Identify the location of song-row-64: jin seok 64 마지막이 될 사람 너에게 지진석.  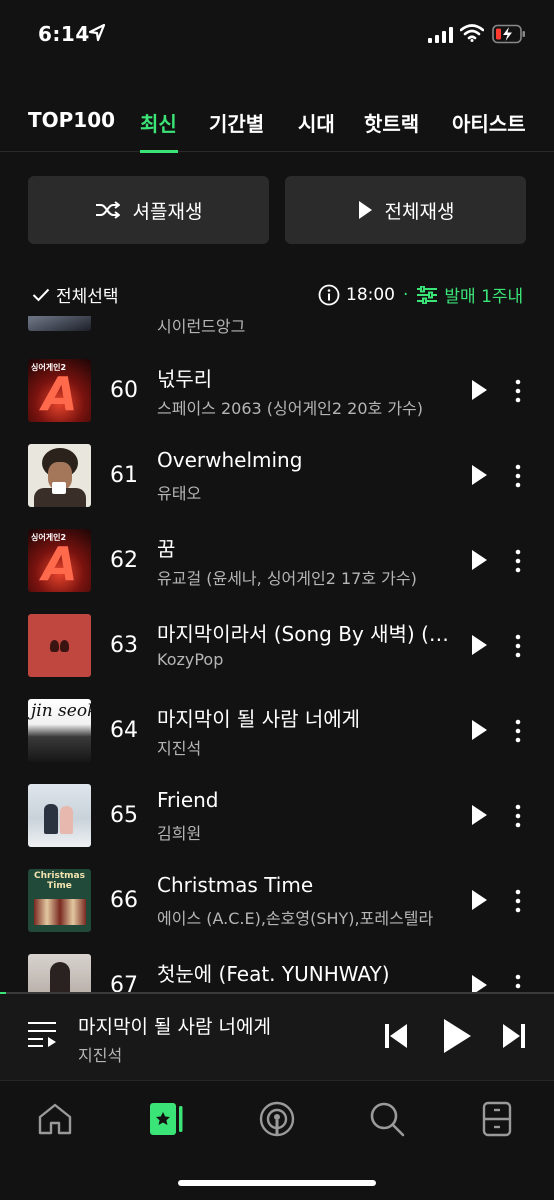
(277, 731).